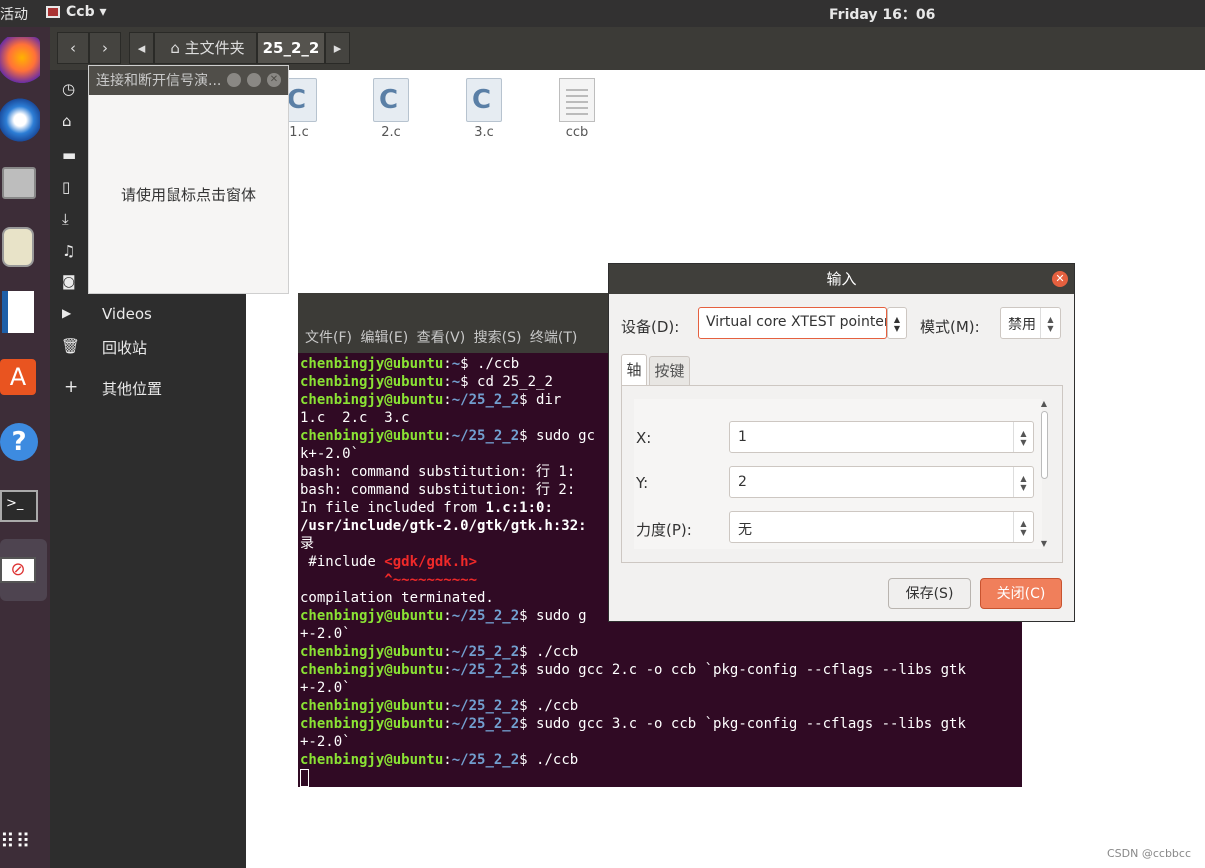 This screenshot has width=1205, height=868. Describe the element at coordinates (328, 338) in the screenshot. I see `menu-file: 文件(F)` at that location.